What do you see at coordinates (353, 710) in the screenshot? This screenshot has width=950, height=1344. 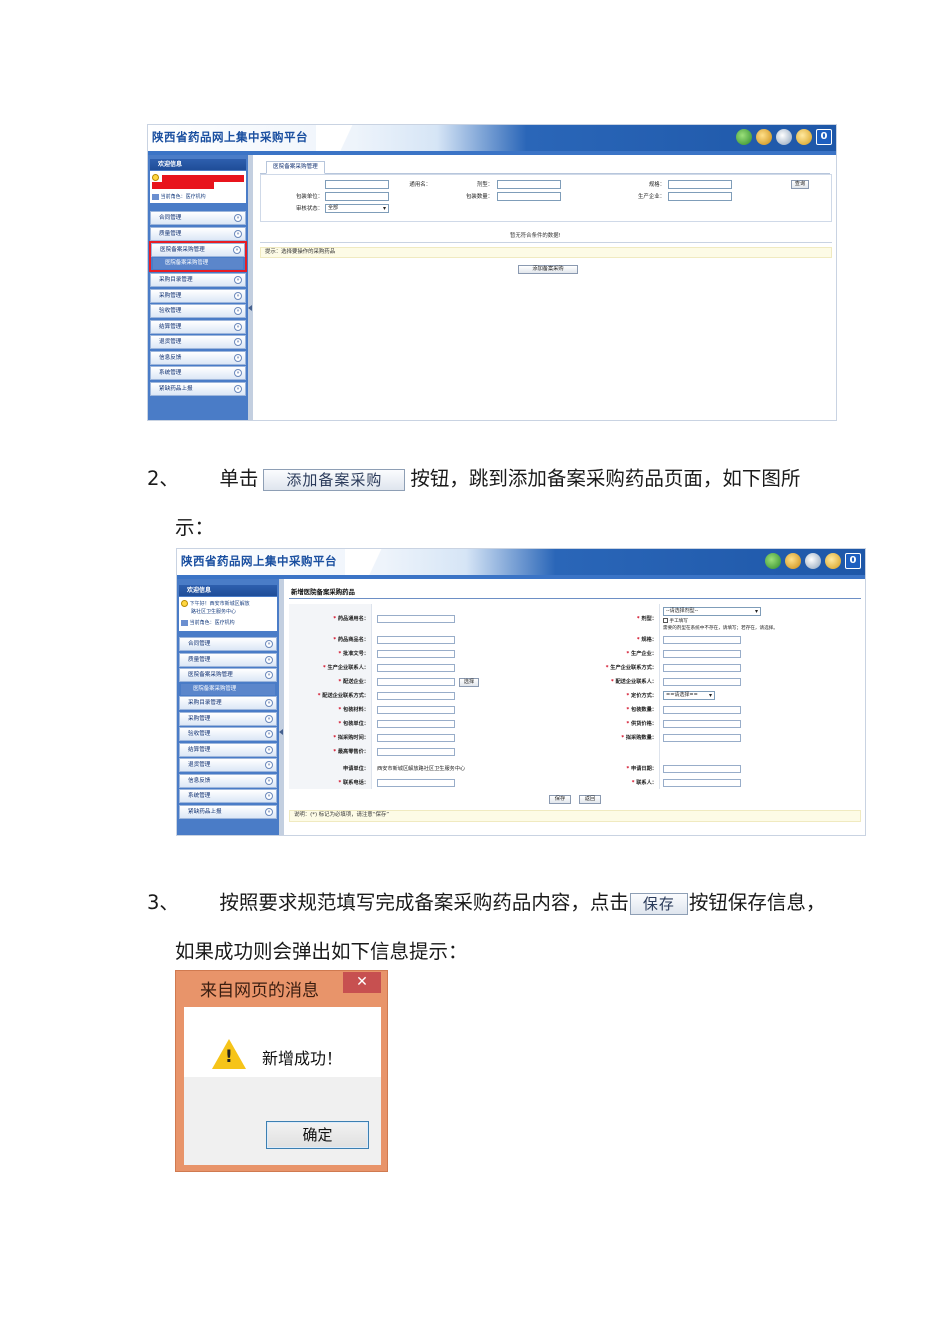 I see `label-packing-material: * 包装材料：` at bounding box center [353, 710].